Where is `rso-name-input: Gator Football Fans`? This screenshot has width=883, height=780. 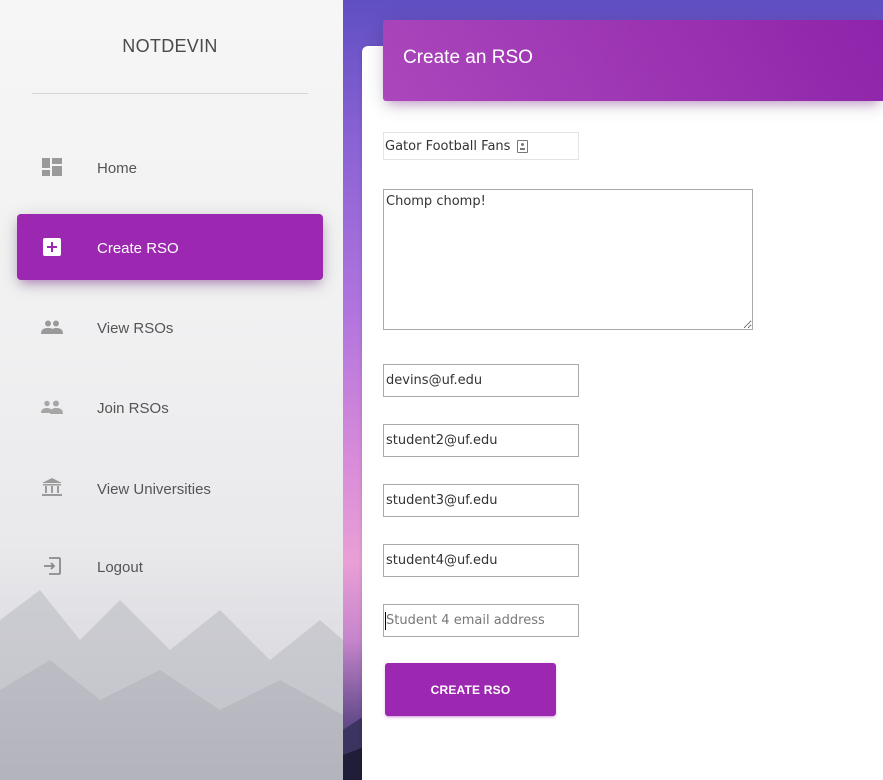
rso-name-input: Gator Football Fans is located at coordinates (481, 146).